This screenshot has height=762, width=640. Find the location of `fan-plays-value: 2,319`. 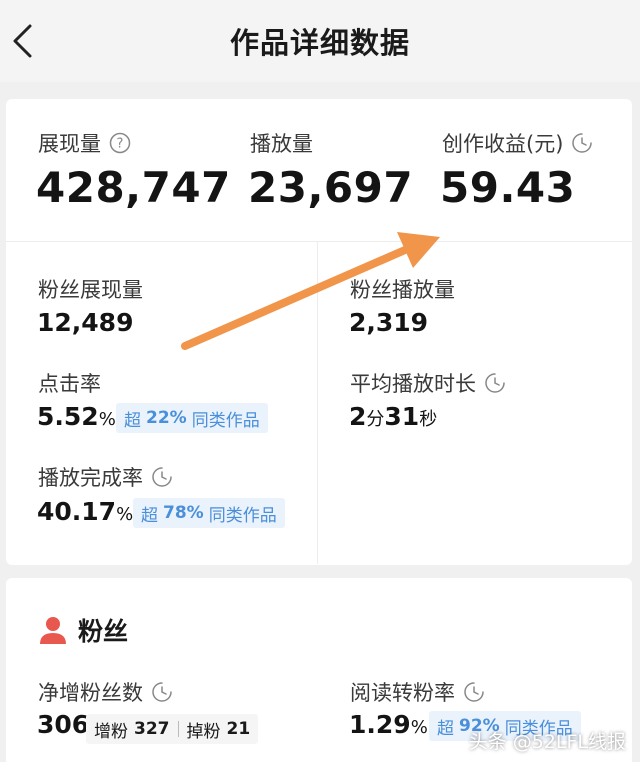

fan-plays-value: 2,319 is located at coordinates (389, 322).